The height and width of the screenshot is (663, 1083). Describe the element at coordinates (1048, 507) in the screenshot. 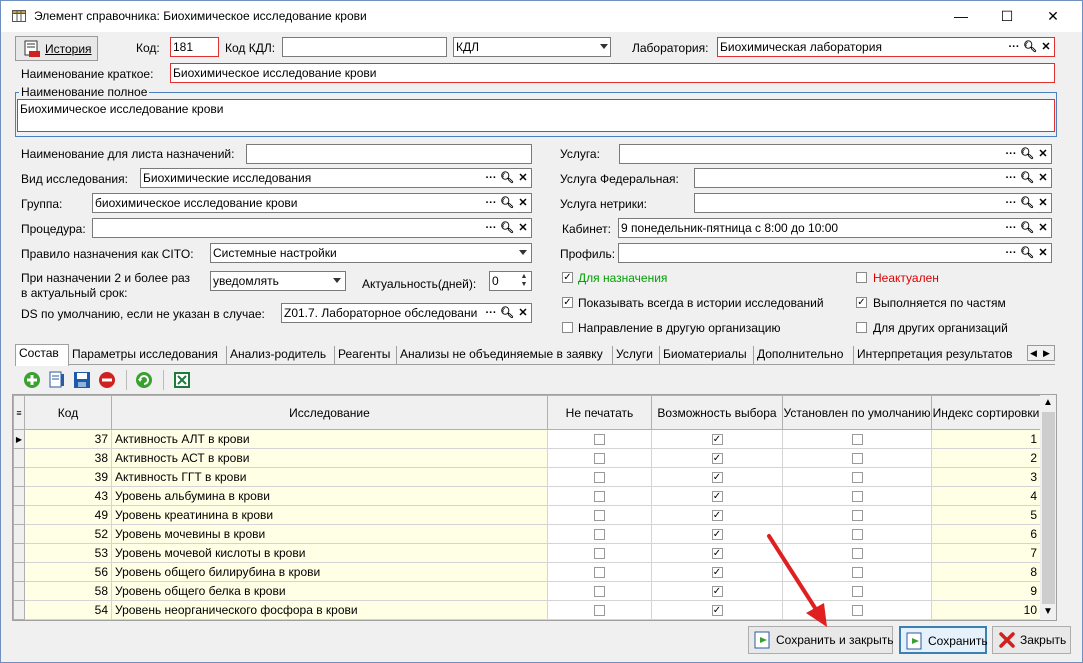

I see `vertical-scrollbar: ▲ ▼` at that location.